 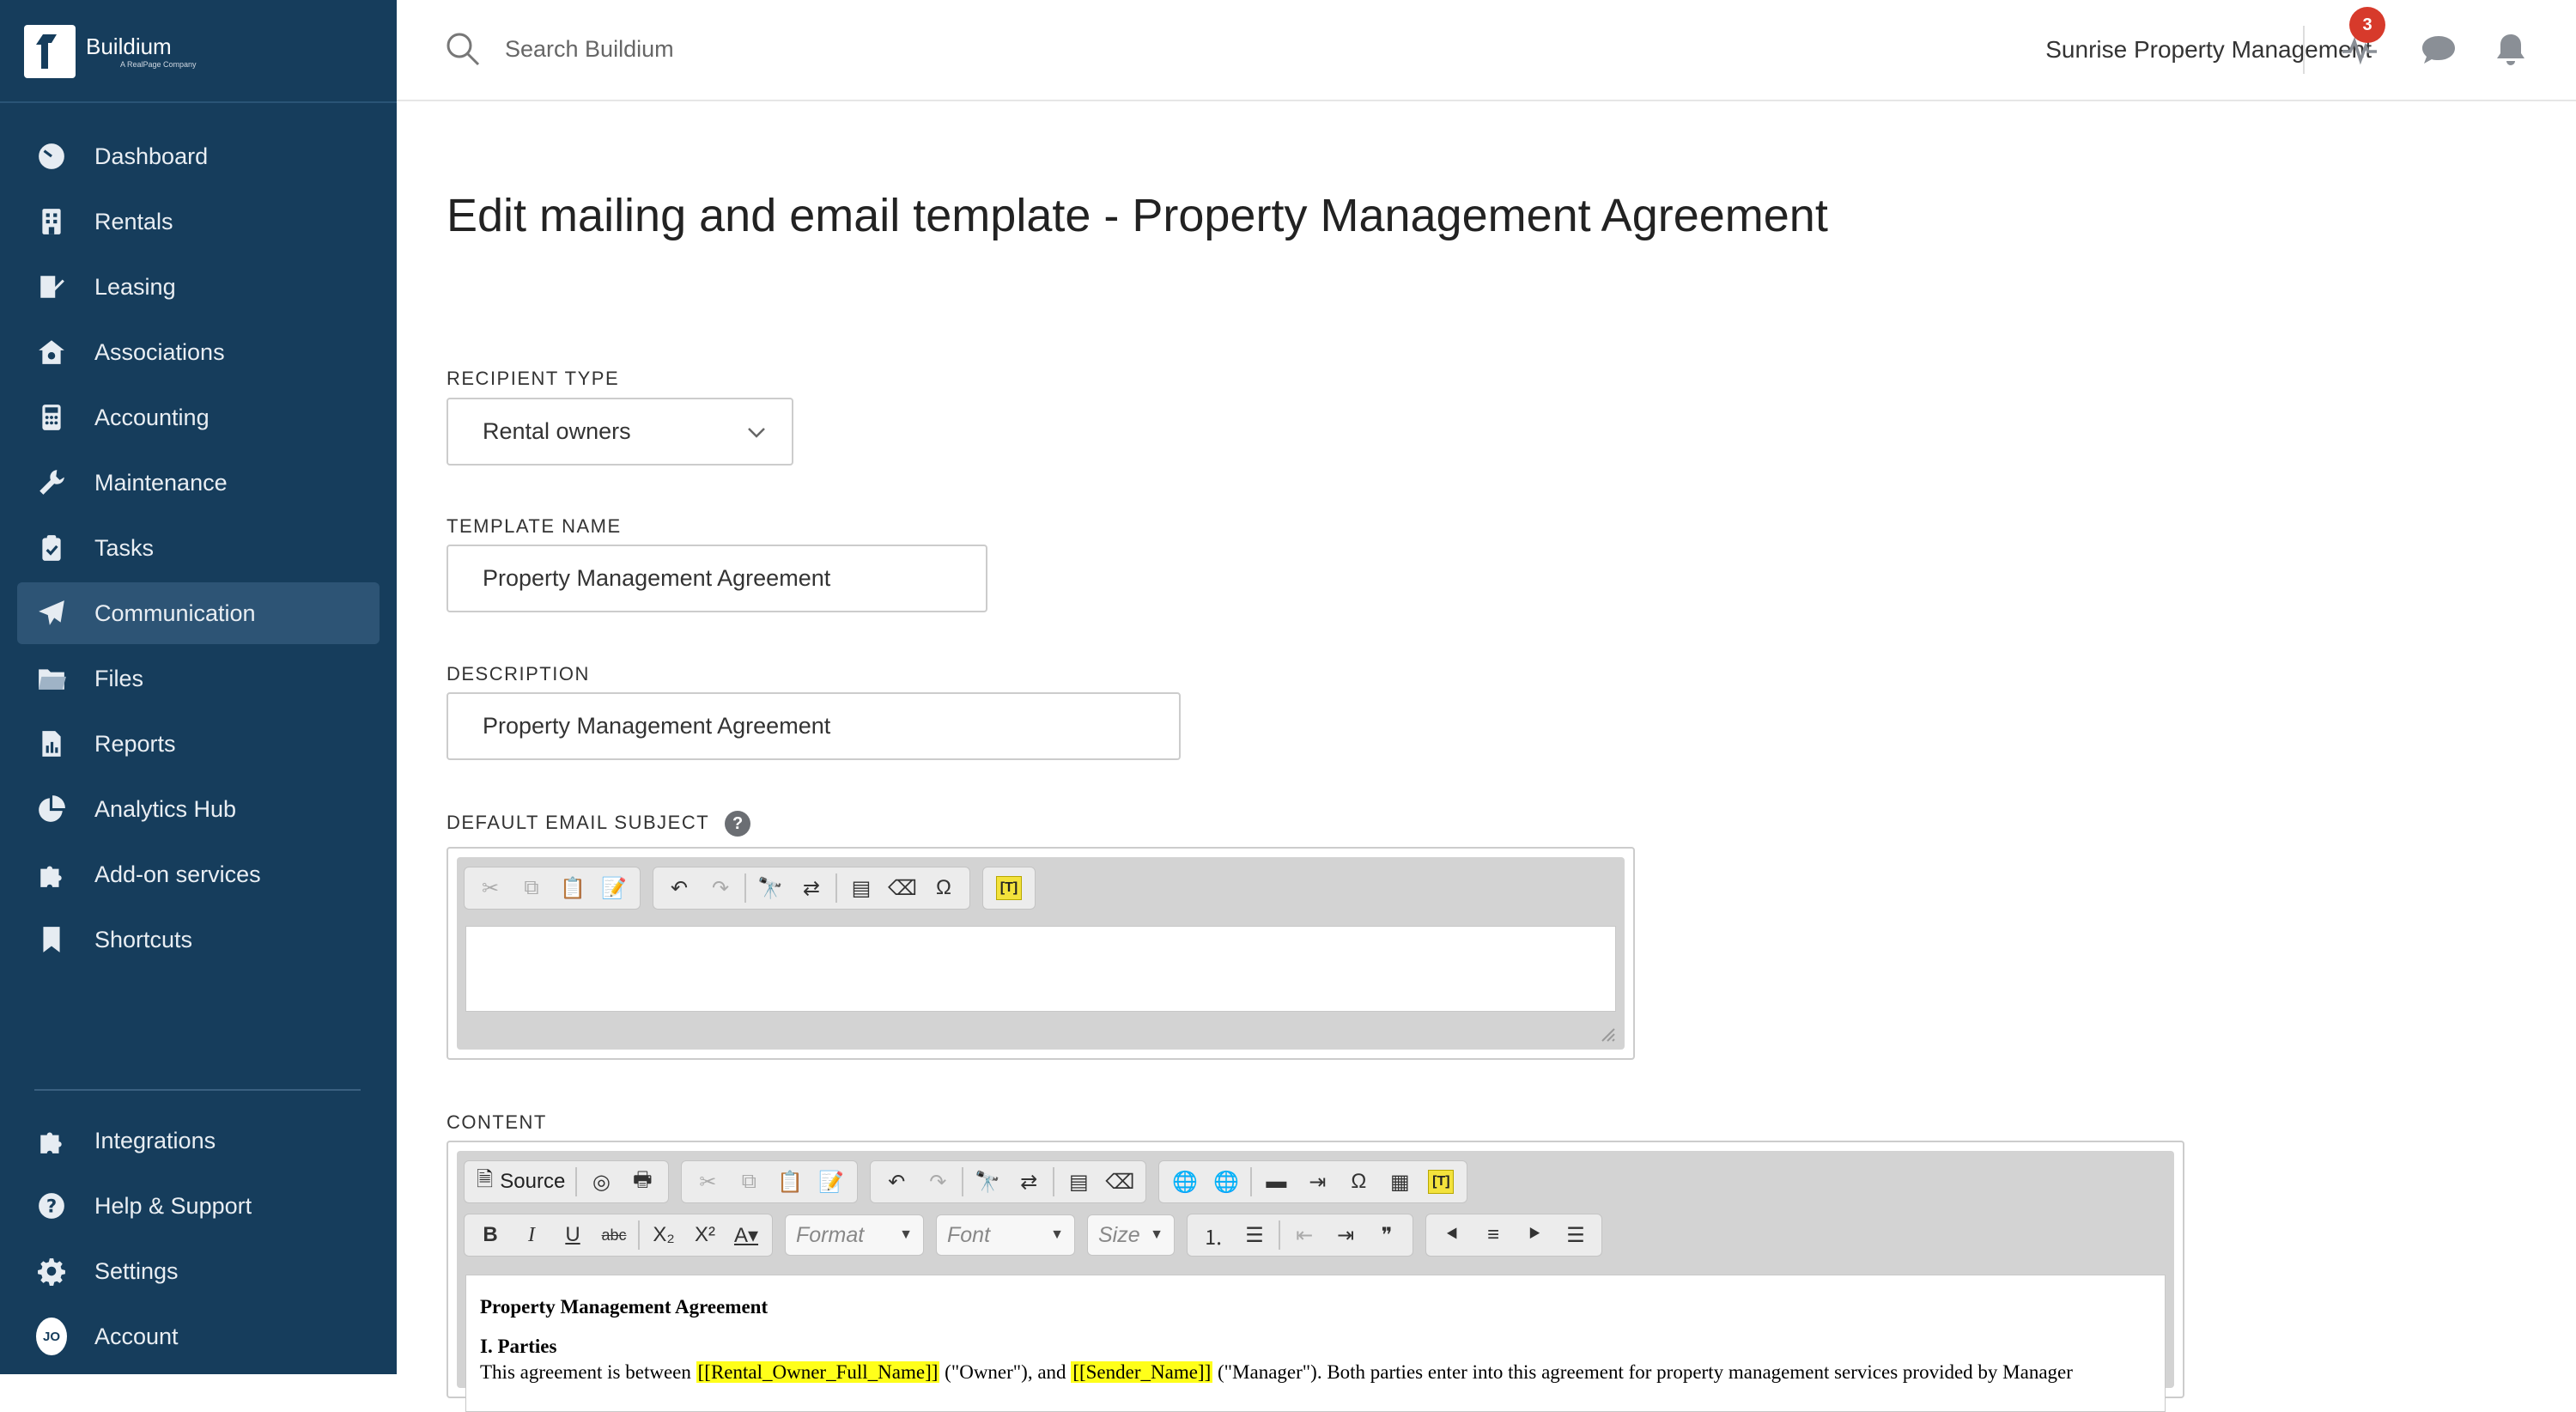 I want to click on merge-field-owner: [[Rental_Owner_Full_Name]], so click(x=818, y=1372).